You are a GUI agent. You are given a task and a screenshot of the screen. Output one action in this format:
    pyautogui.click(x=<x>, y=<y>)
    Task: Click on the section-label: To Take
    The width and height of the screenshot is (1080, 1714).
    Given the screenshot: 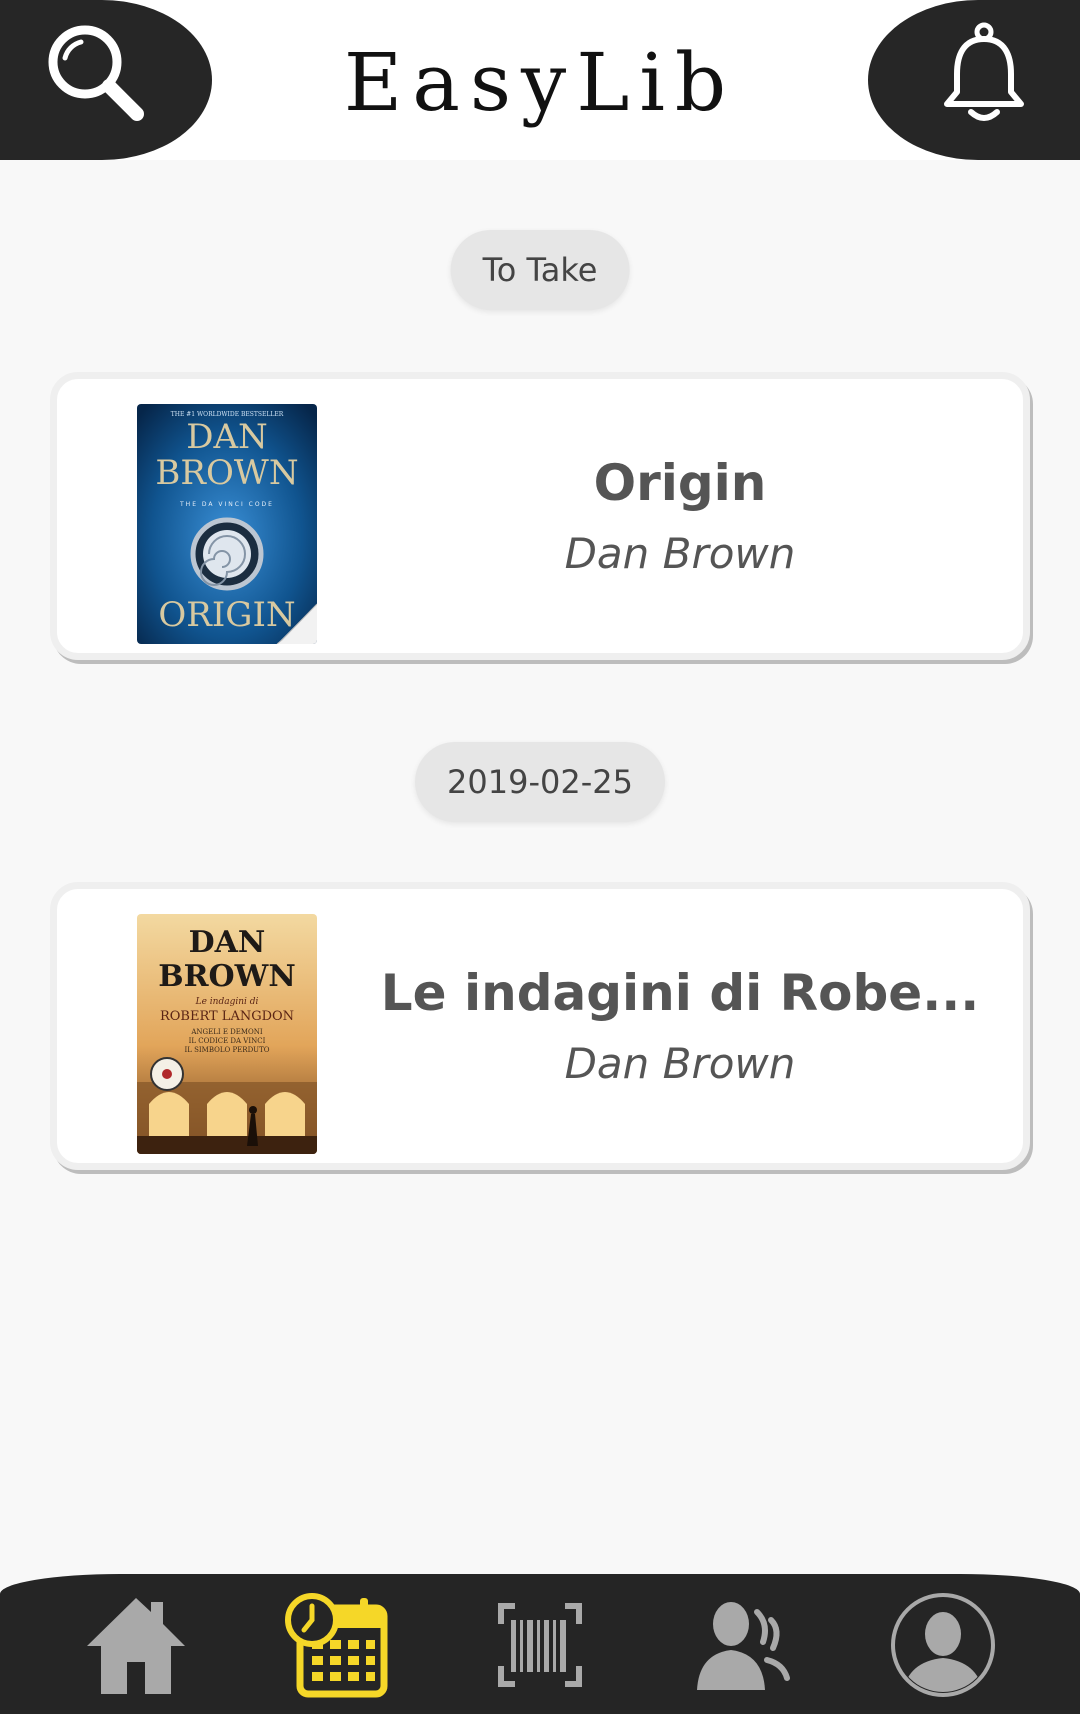 What is the action you would take?
    pyautogui.click(x=540, y=270)
    